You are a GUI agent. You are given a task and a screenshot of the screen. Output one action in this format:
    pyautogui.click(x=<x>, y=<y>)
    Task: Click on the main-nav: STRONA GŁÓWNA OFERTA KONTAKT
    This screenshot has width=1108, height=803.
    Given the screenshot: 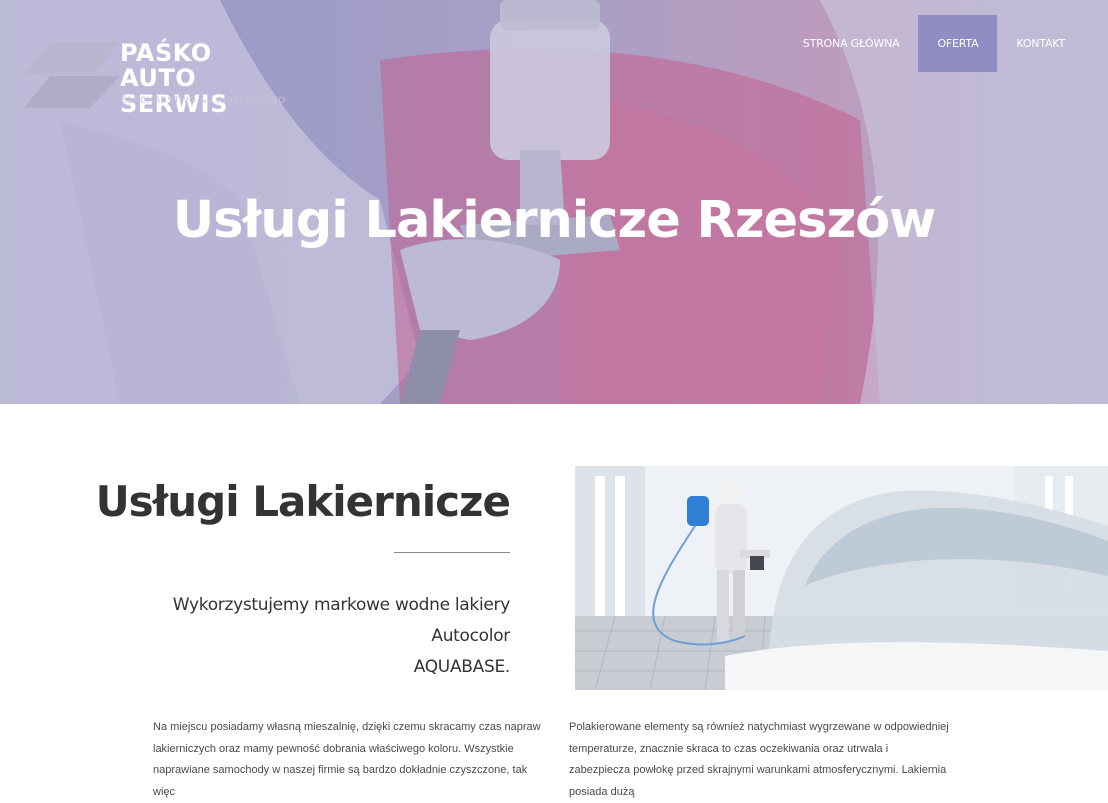 What is the action you would take?
    pyautogui.click(x=934, y=43)
    